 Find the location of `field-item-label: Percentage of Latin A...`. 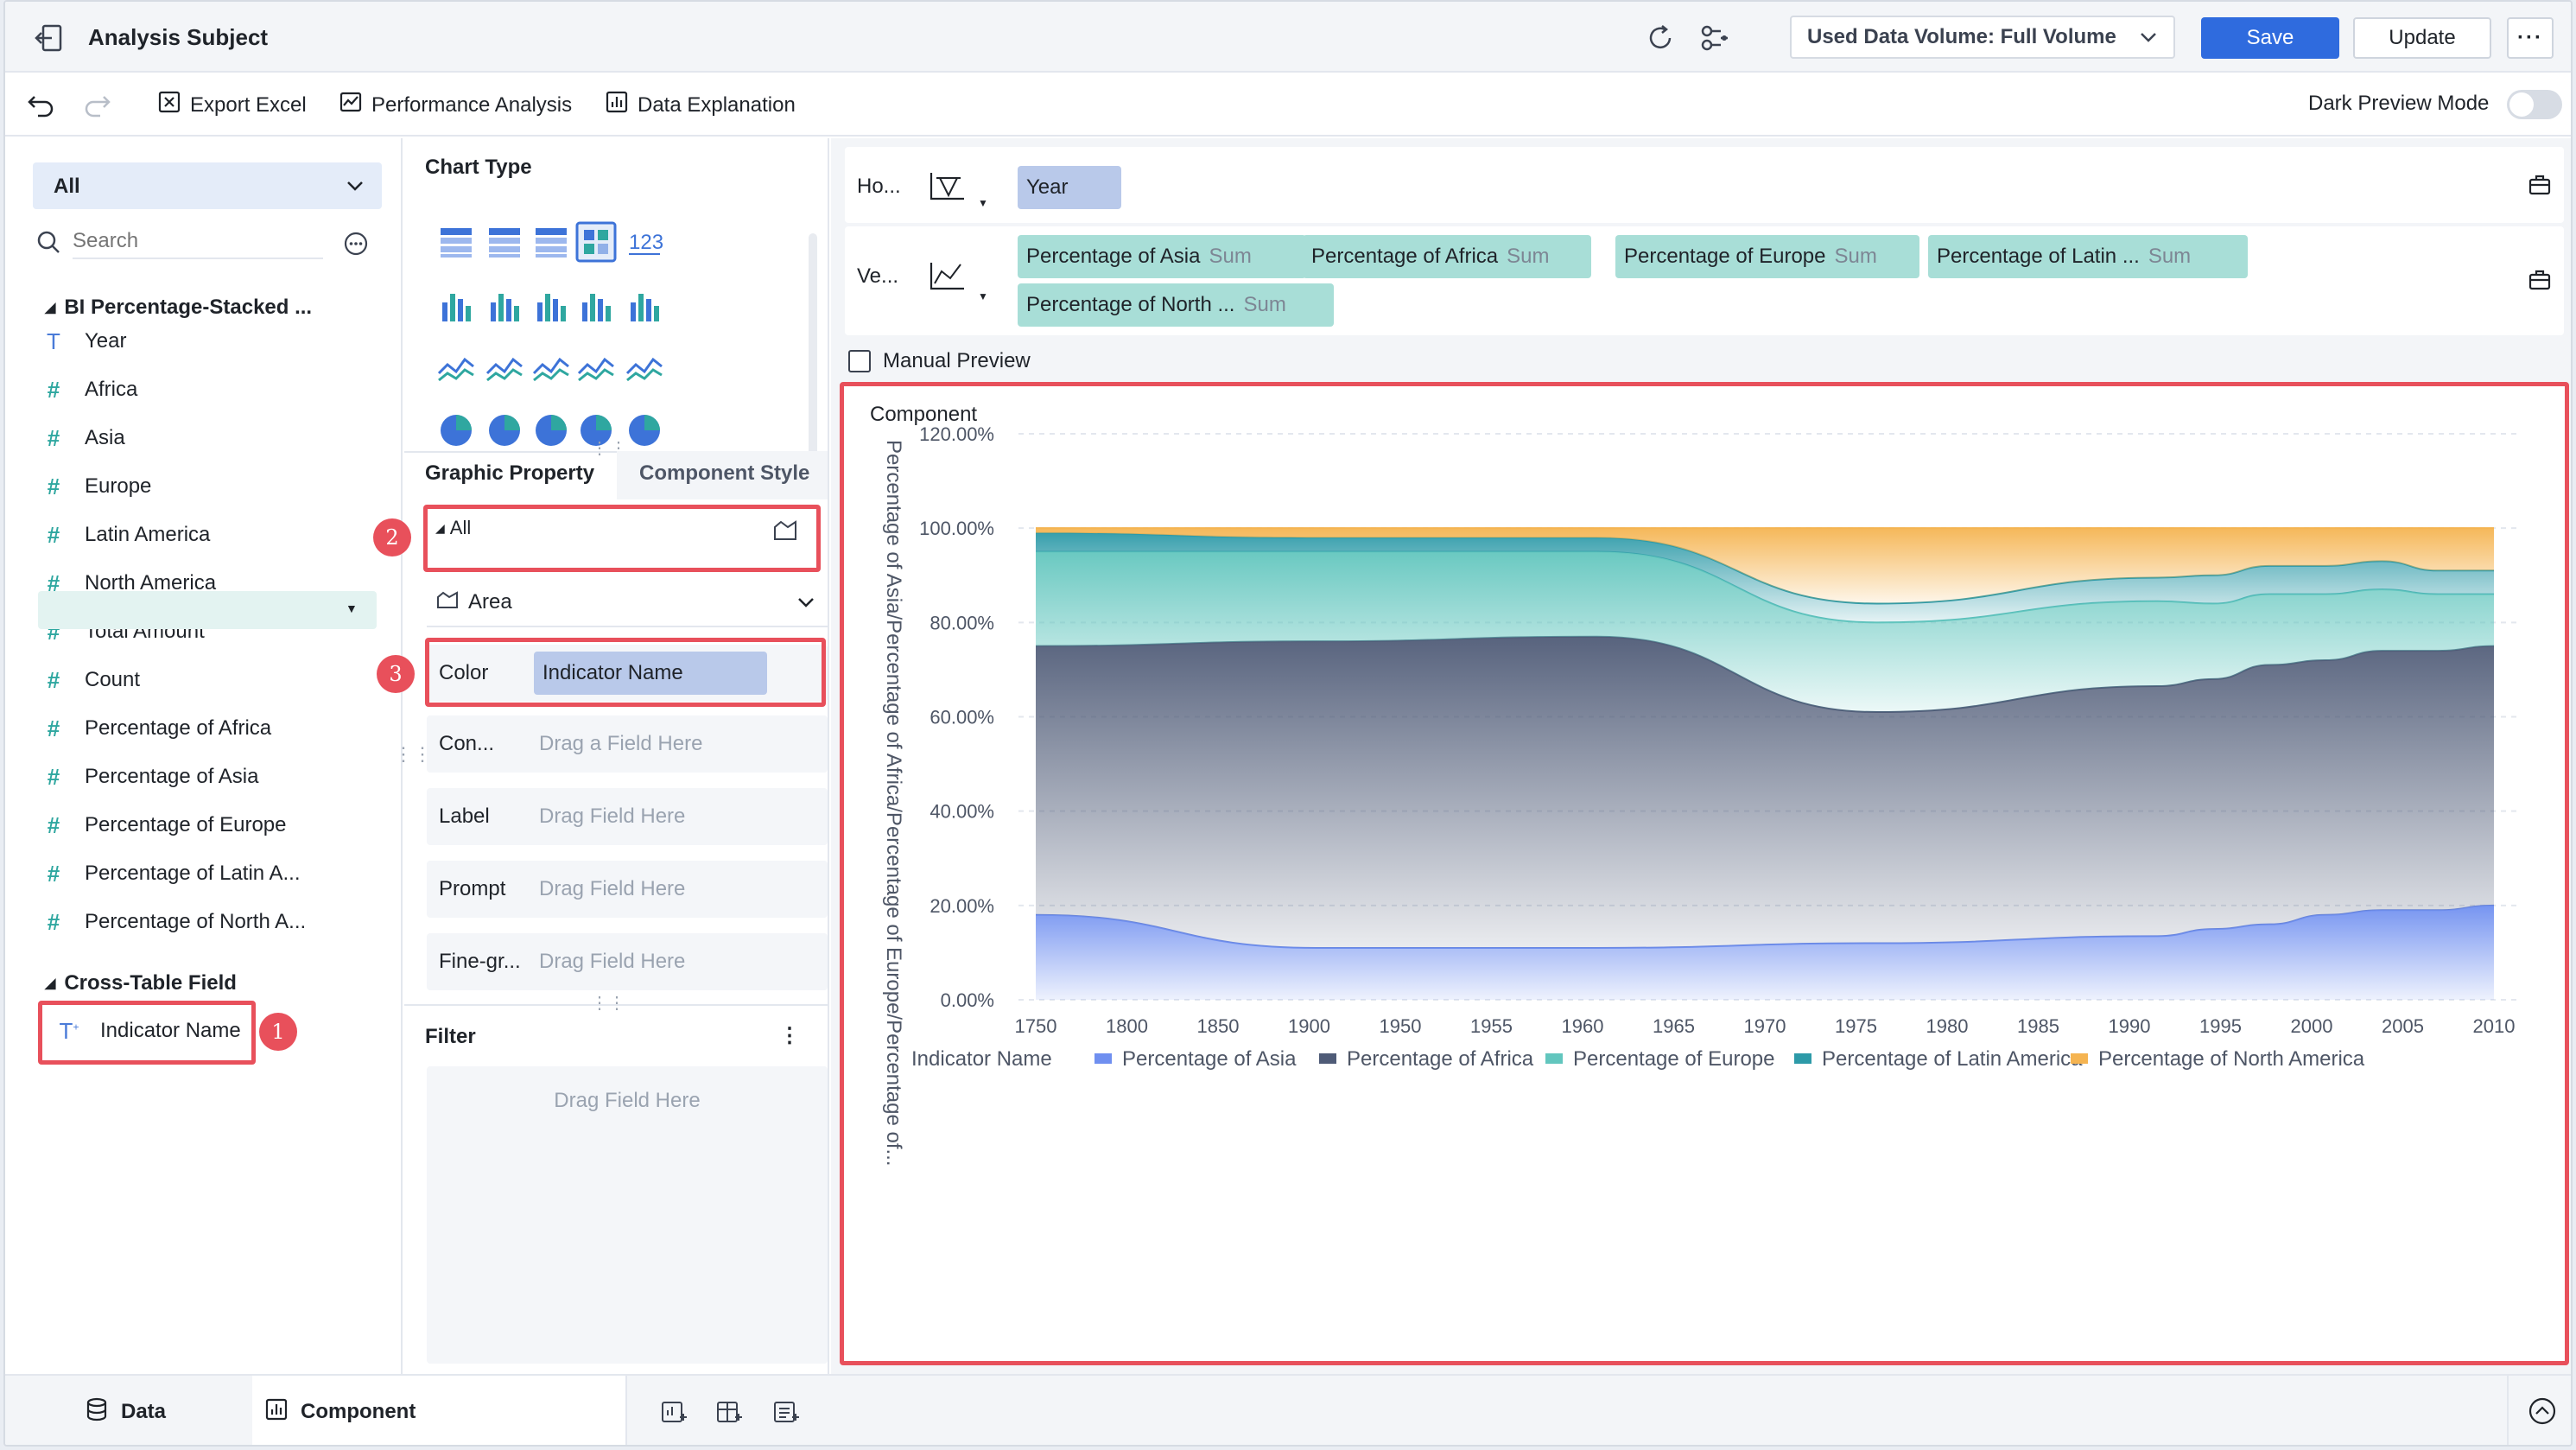

field-item-label: Percentage of Latin A... is located at coordinates (193, 873).